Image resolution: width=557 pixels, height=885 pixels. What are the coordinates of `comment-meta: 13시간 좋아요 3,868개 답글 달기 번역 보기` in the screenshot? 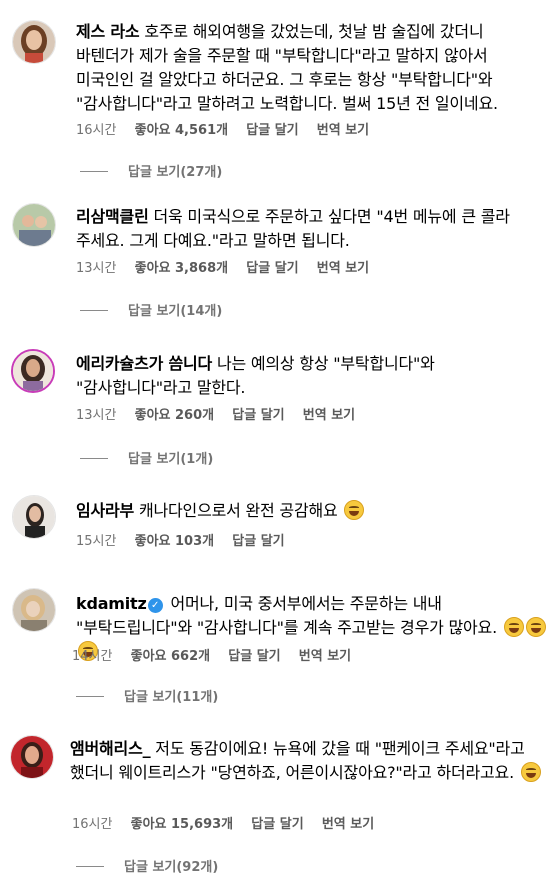 It's located at (229, 269).